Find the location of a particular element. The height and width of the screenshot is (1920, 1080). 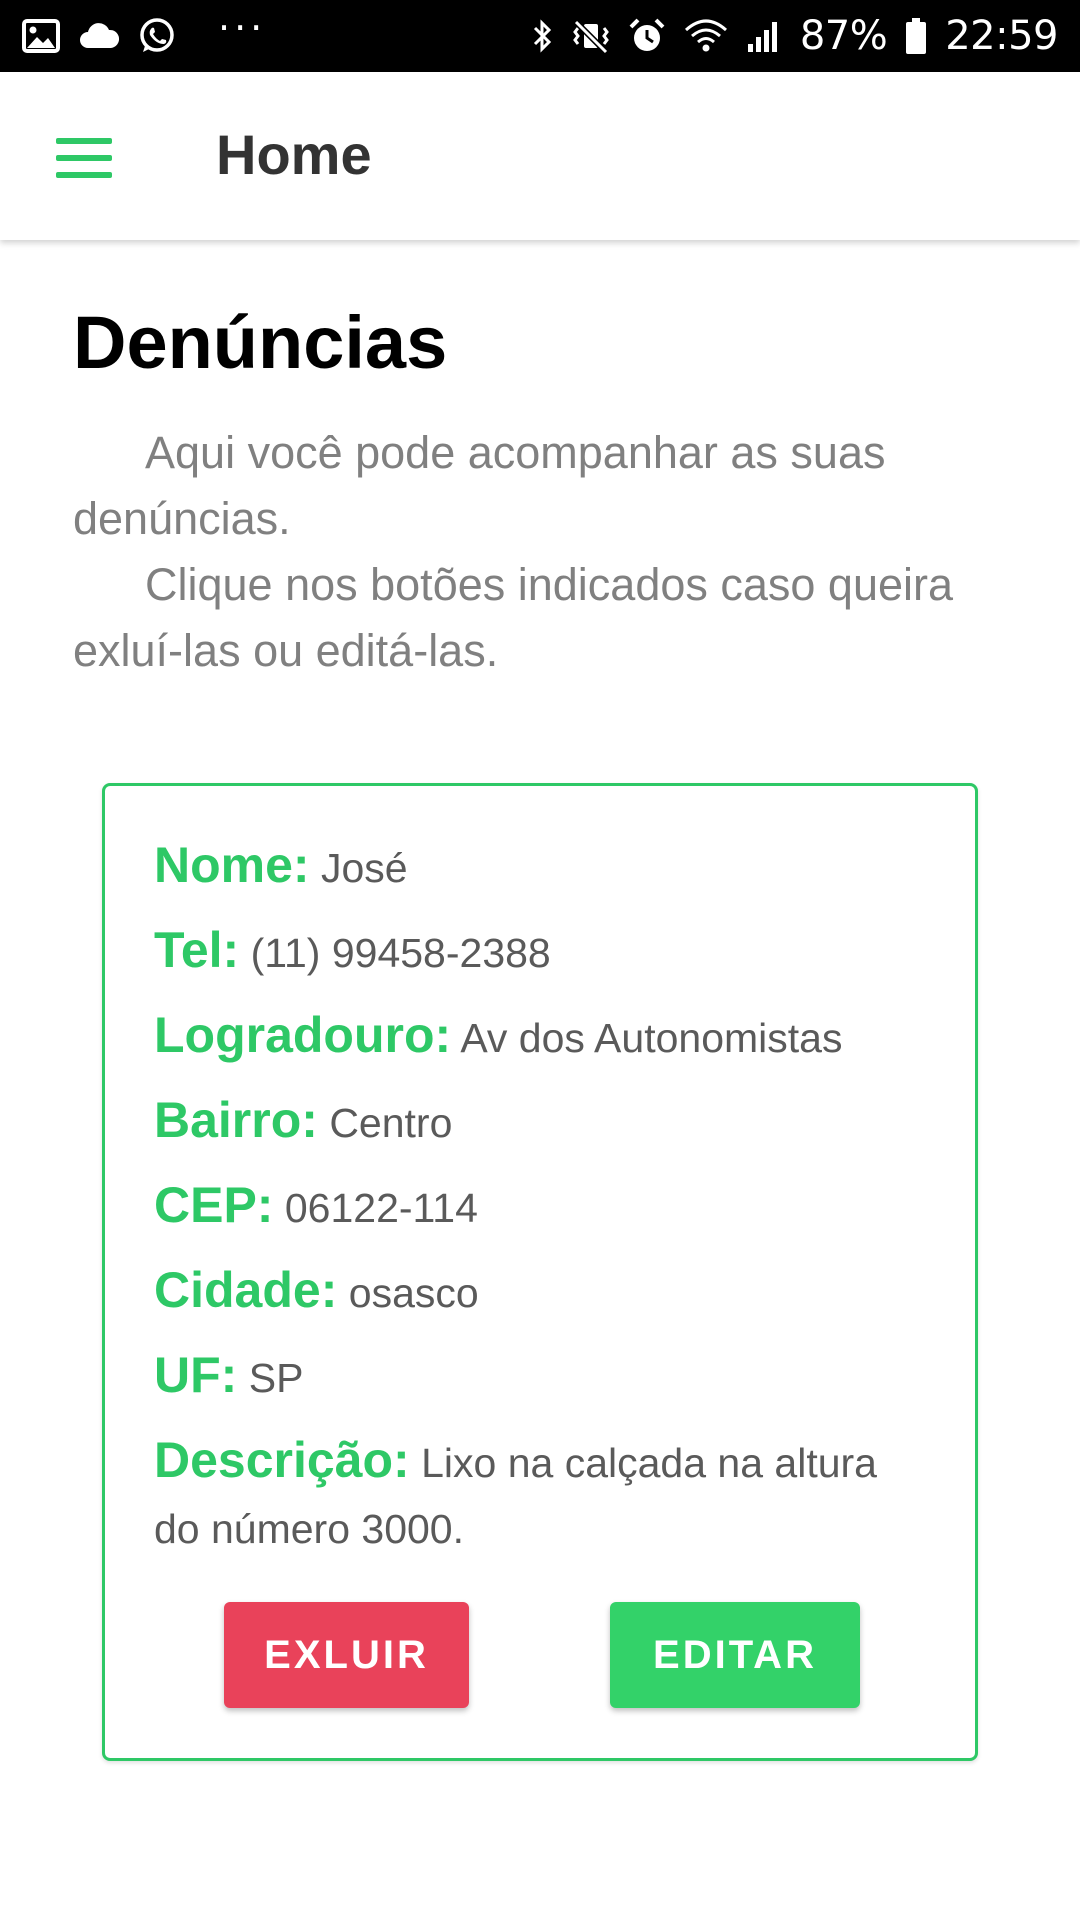

field-logradouro: Logradouro: Av dos Autonomistas is located at coordinates (534, 1036).